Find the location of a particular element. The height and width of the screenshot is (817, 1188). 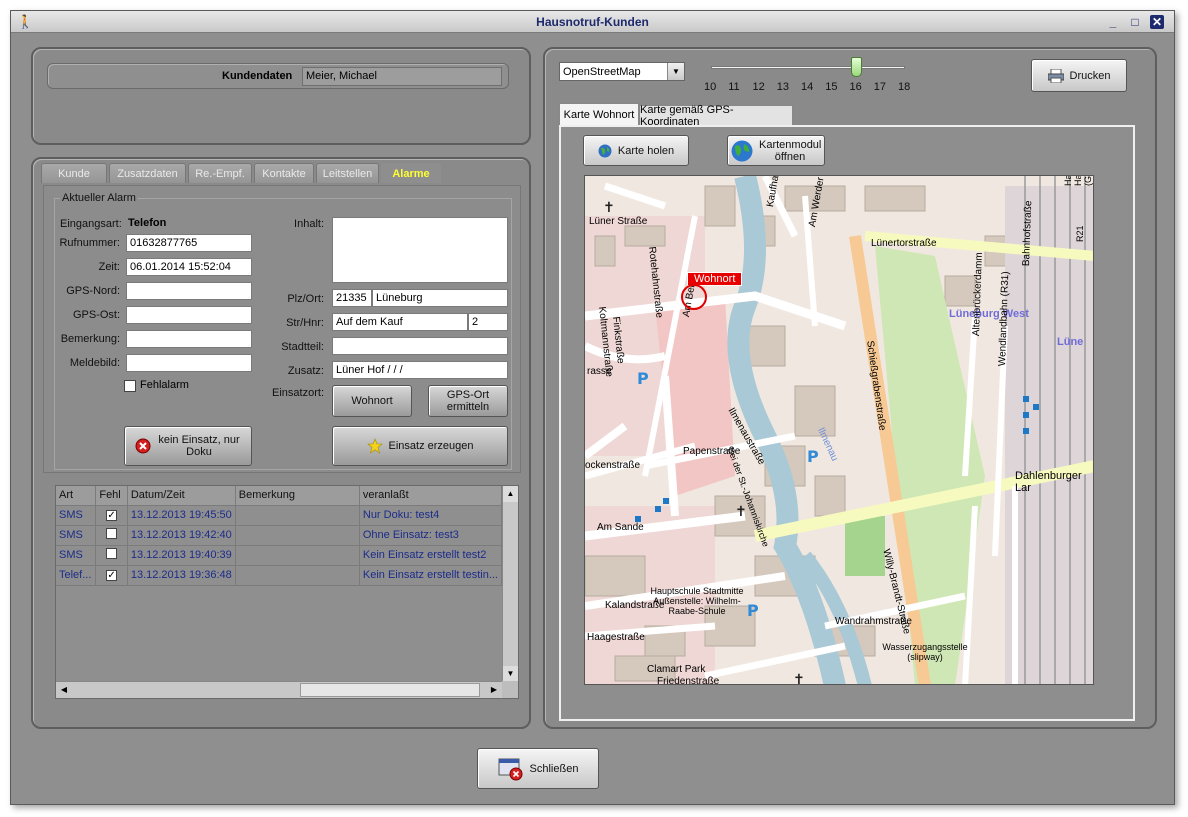

zoom-tick-label: 17 is located at coordinates (879, 87).